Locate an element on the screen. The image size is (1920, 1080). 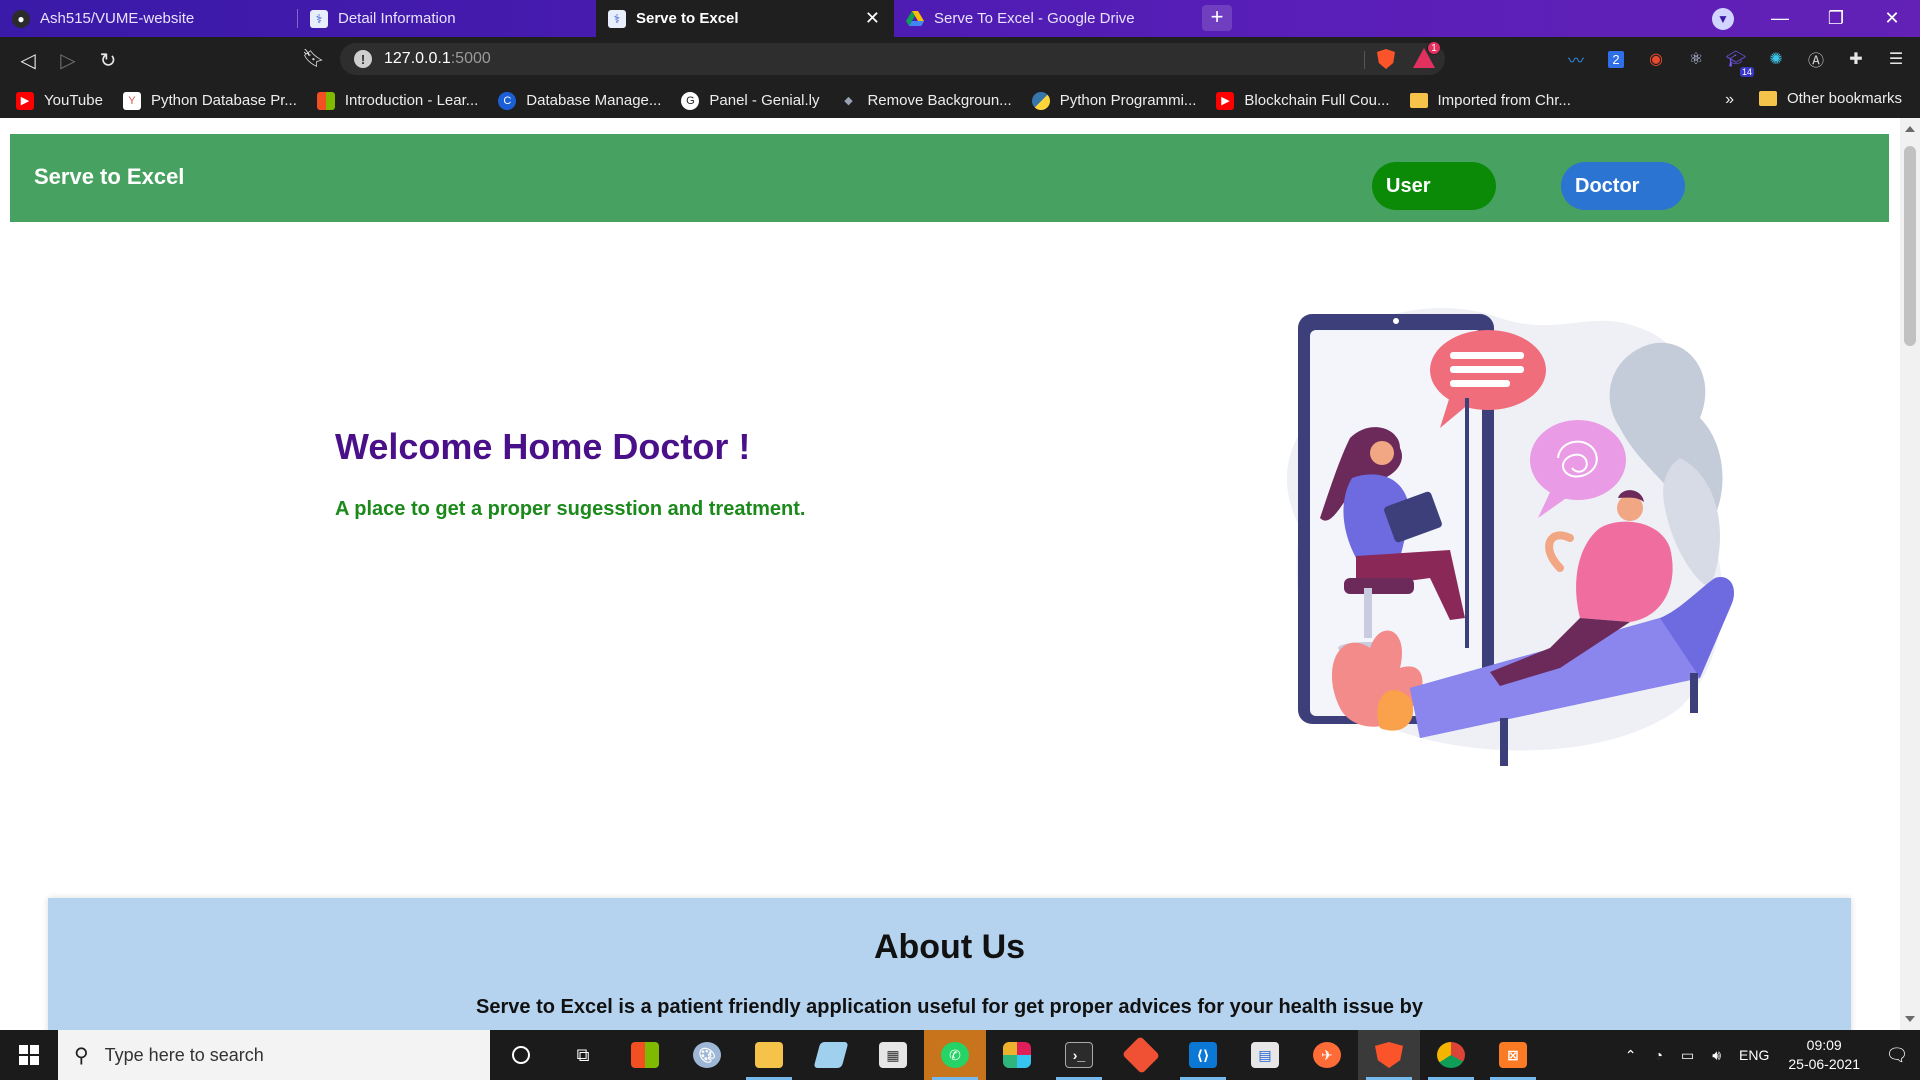
tab-github: ● Ash515/VUME-website is located at coordinates (149, 18).